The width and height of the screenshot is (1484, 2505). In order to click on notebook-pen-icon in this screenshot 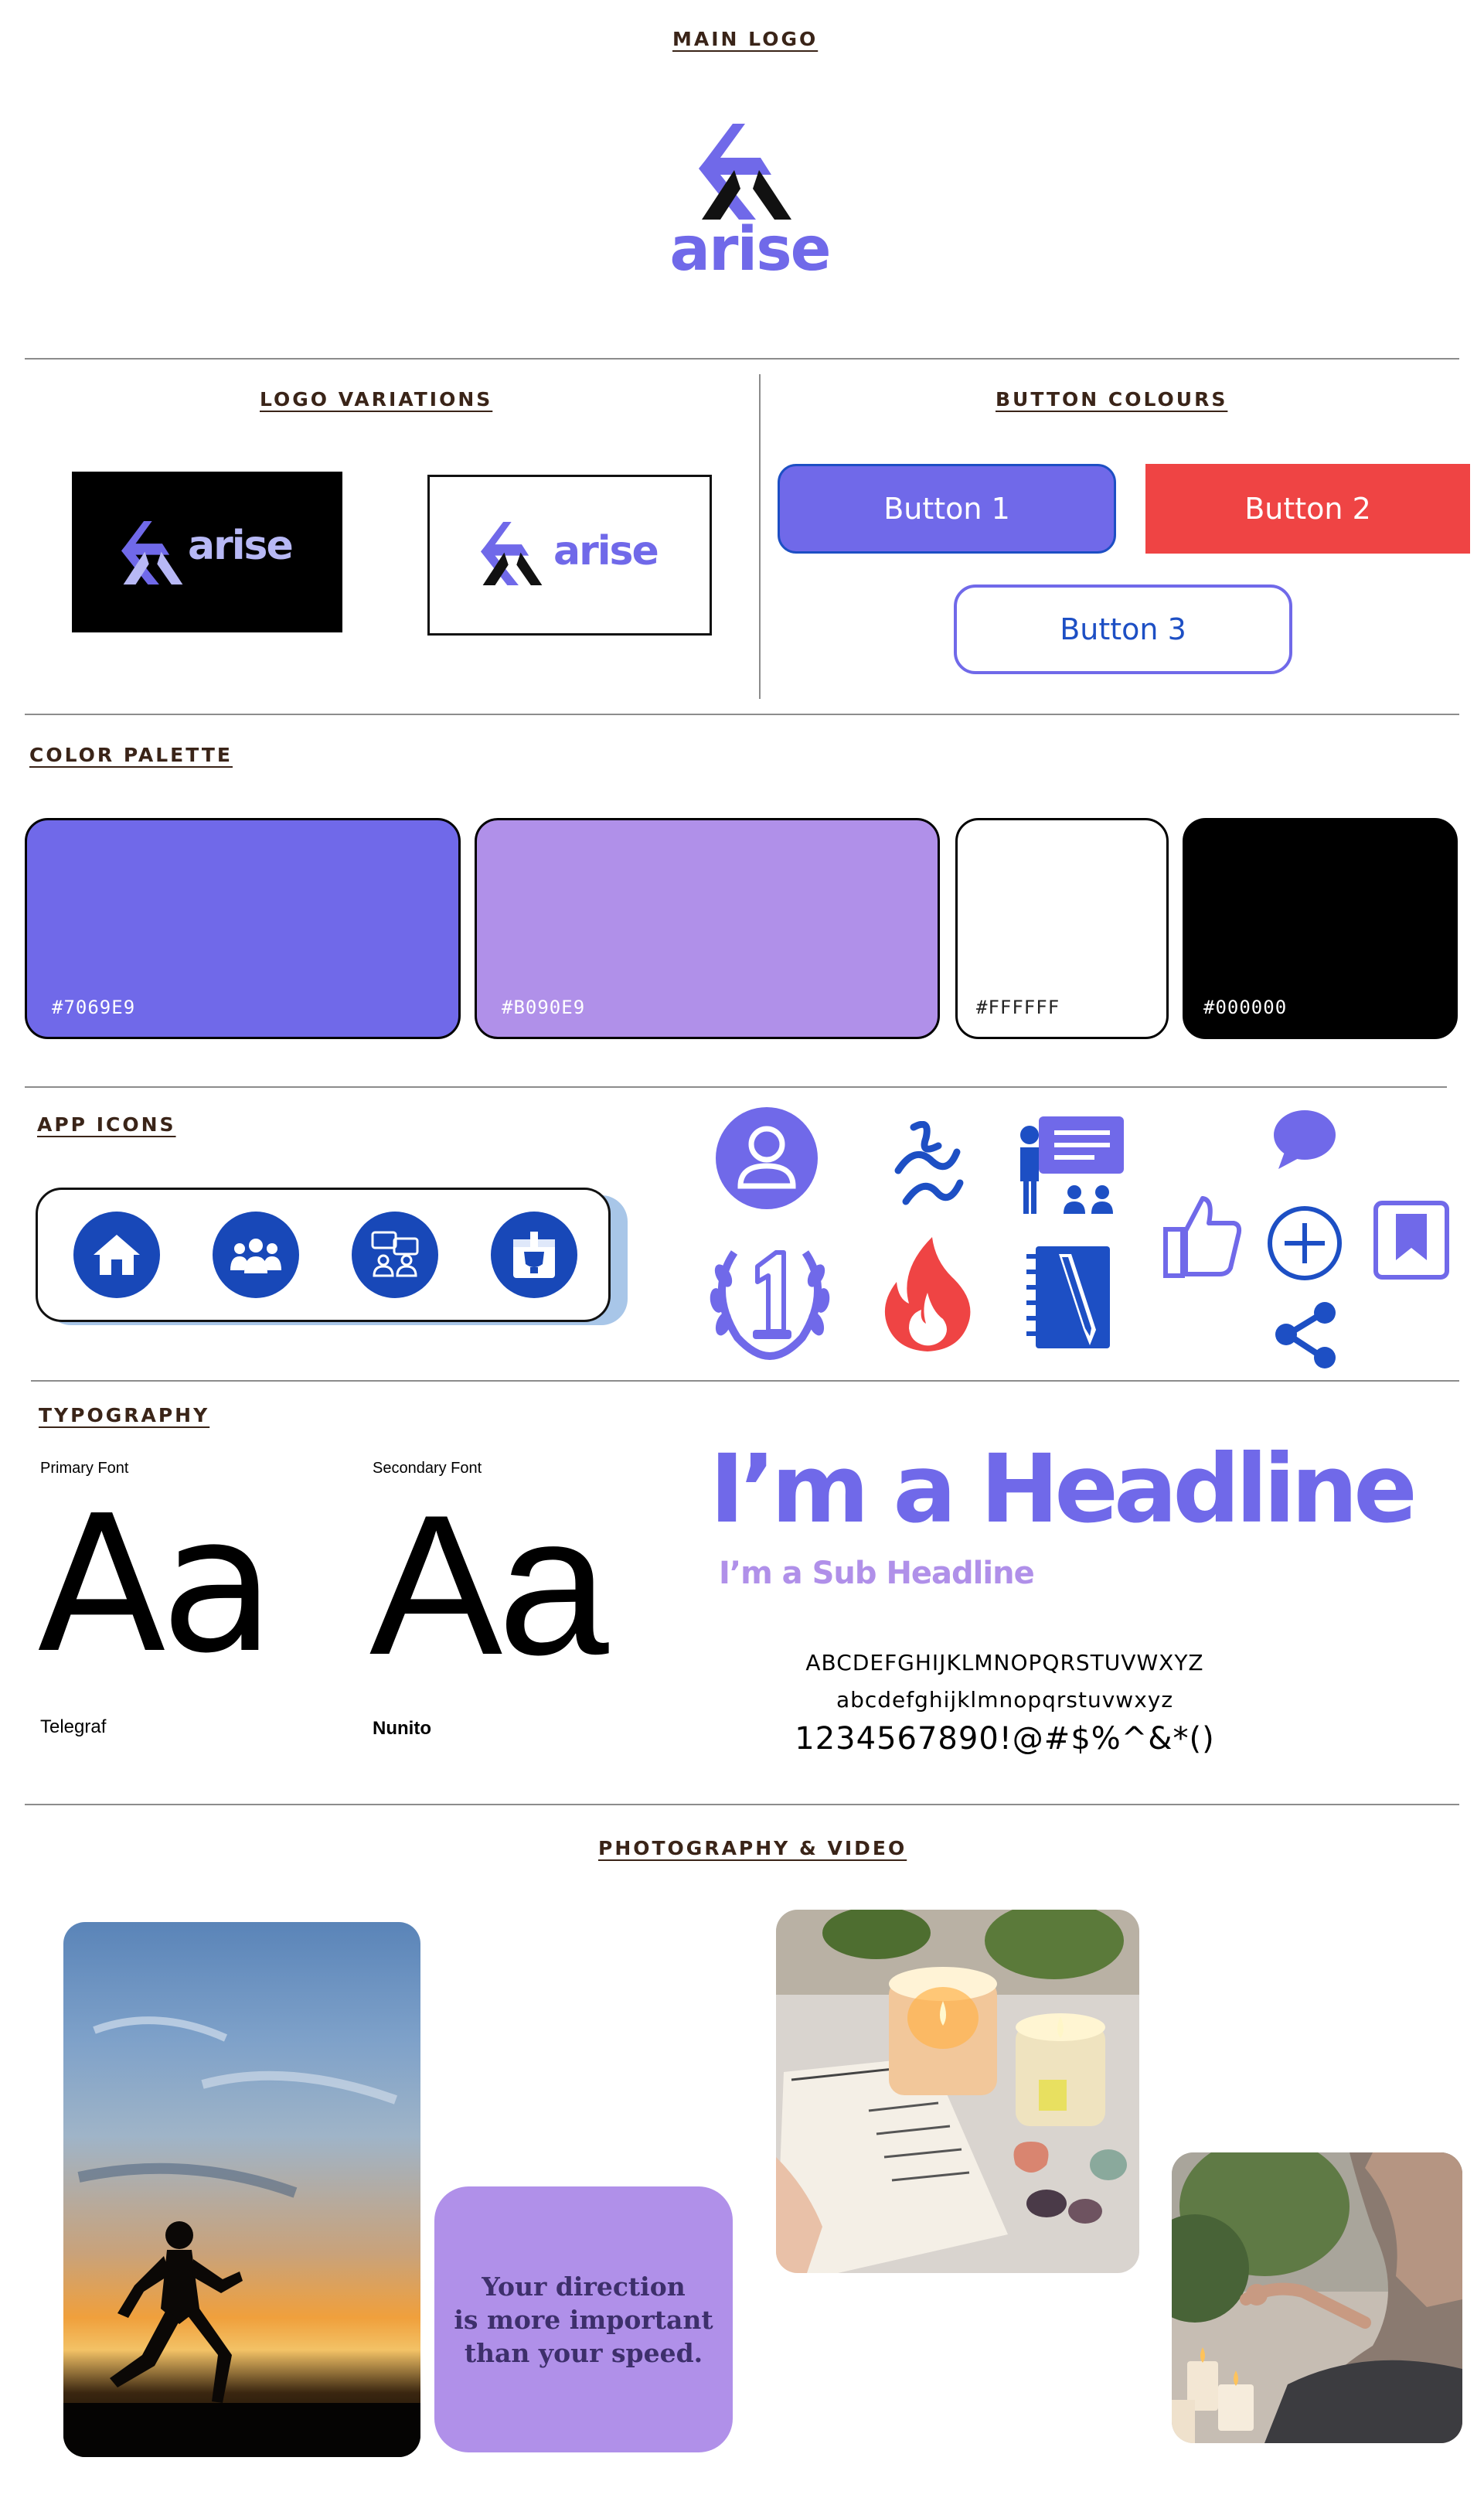, I will do `click(1070, 1297)`.